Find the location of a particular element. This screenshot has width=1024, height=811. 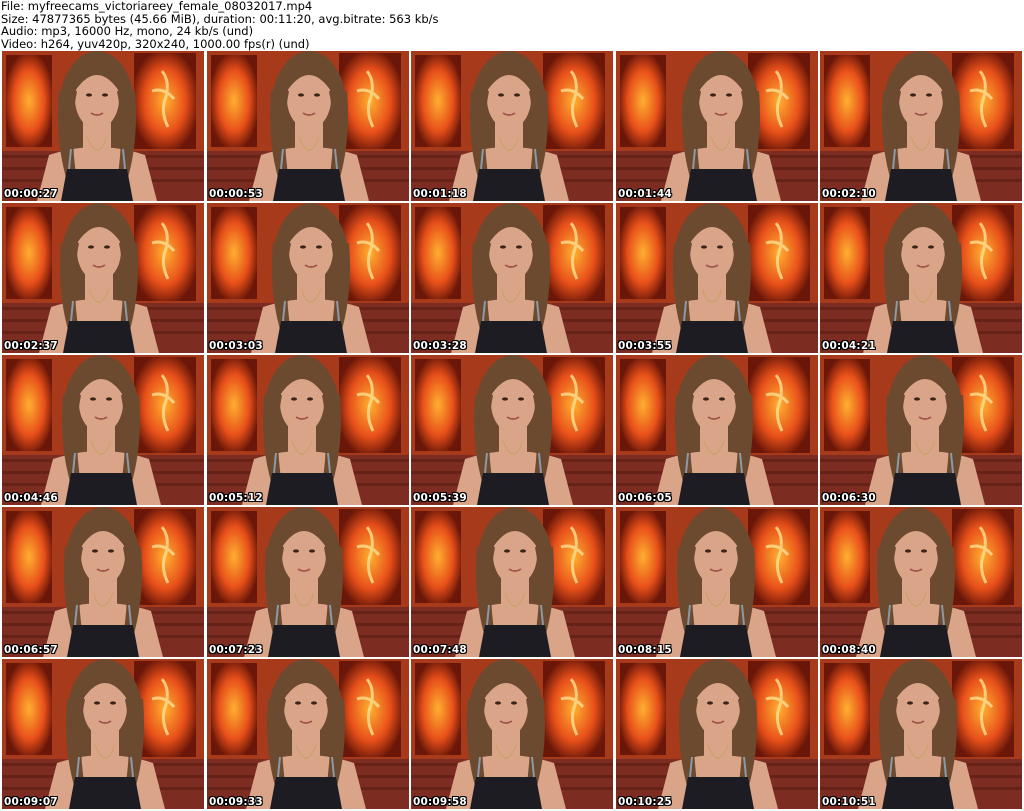

video-frame-thumbnail: 00:04:46 is located at coordinates (103, 430).